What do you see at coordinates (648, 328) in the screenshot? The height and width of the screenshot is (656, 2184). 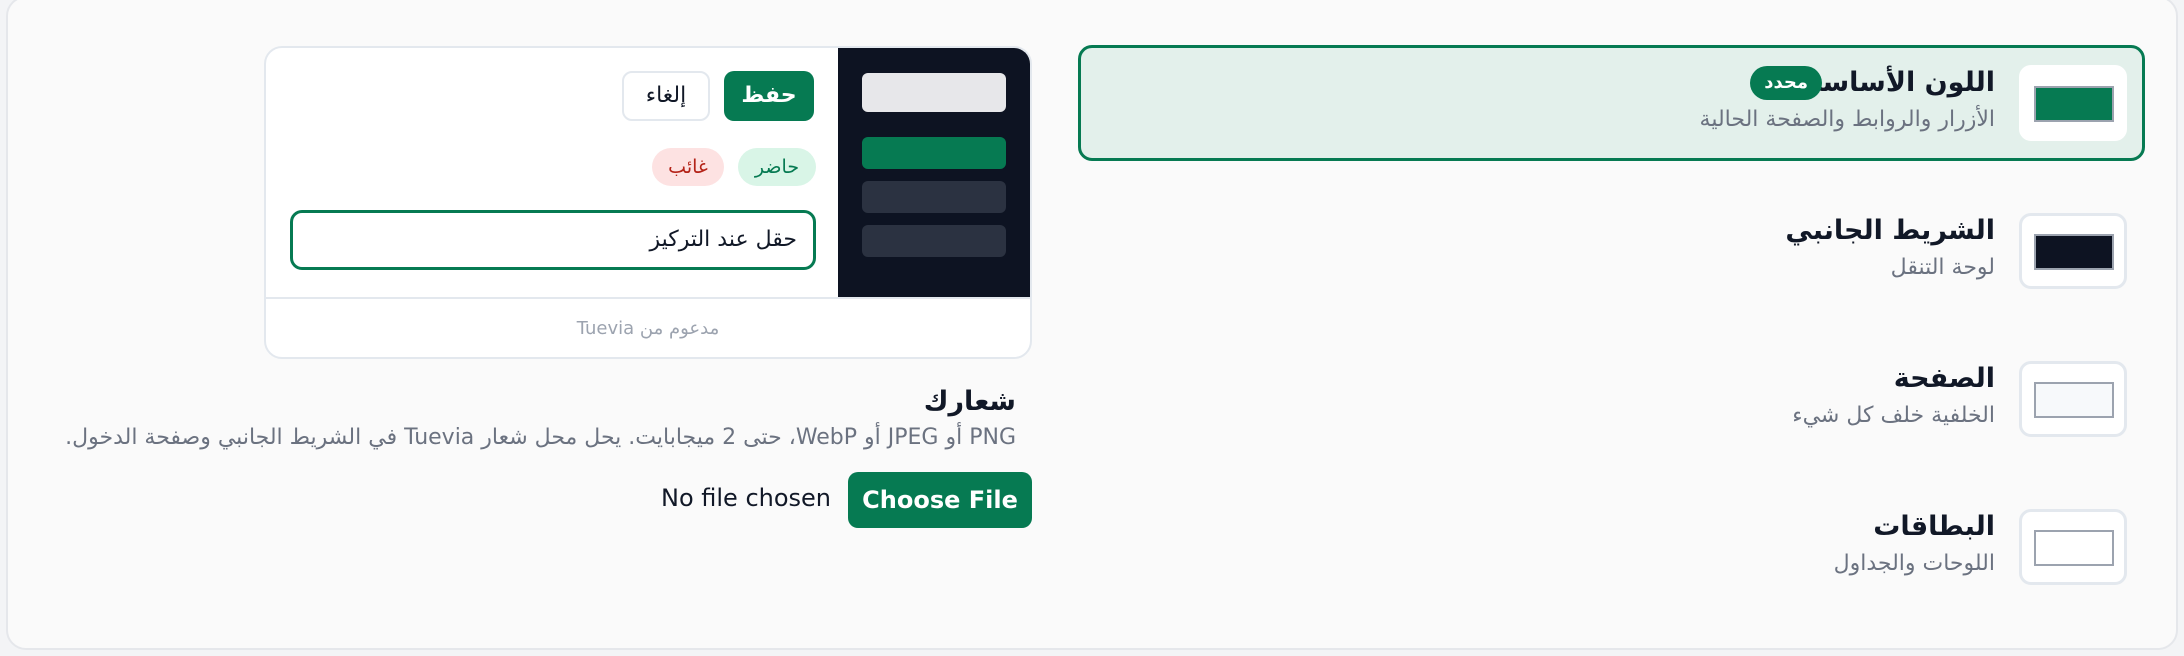 I see `preview-footer: مدعوم من Tuevia` at bounding box center [648, 328].